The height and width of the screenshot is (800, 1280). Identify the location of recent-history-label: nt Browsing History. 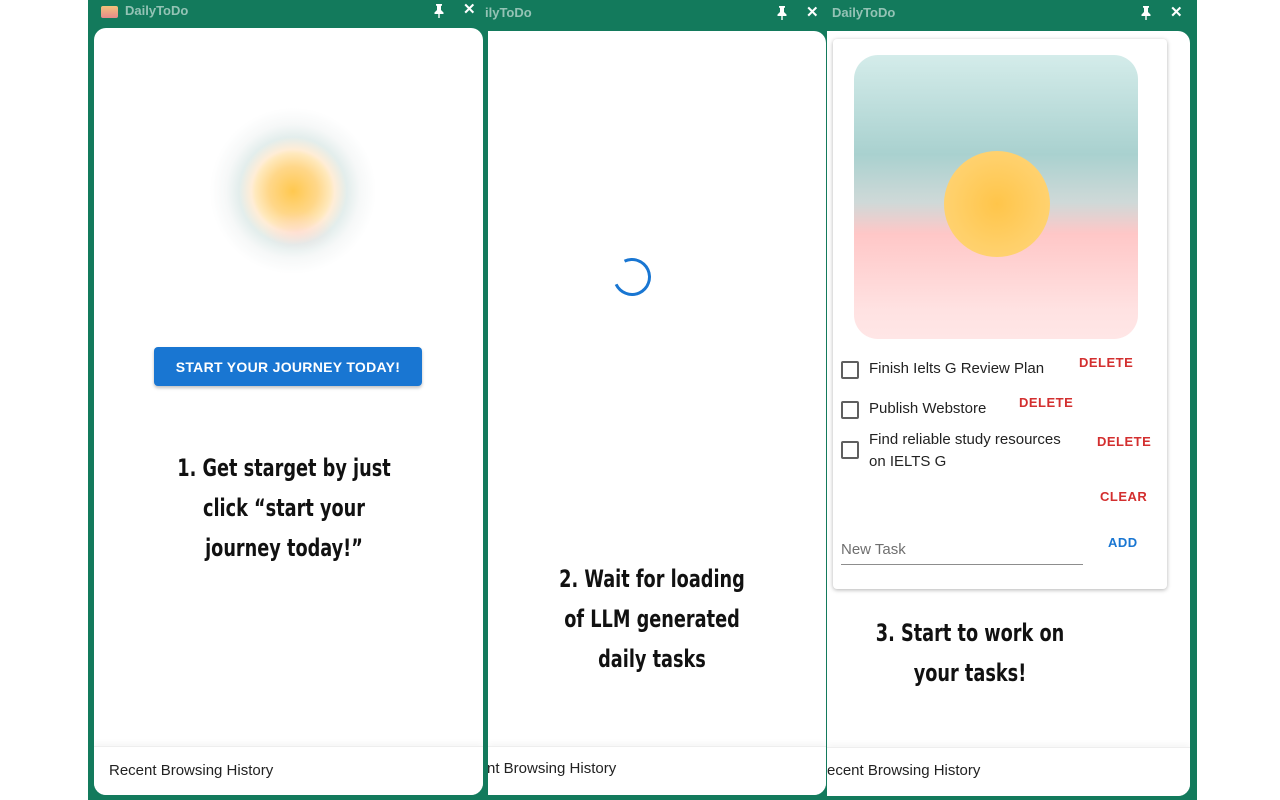
(552, 768).